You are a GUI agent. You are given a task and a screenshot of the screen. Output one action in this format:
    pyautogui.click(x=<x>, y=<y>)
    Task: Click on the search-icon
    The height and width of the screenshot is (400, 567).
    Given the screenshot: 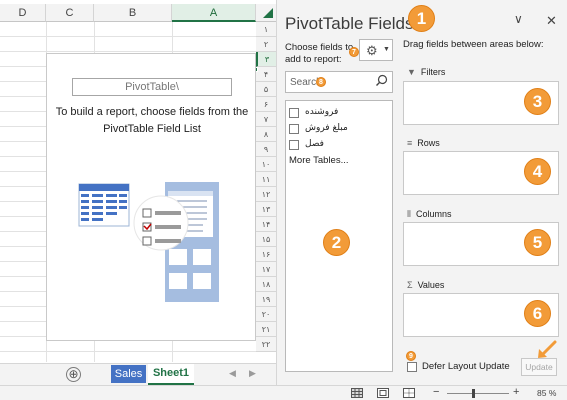 What is the action you would take?
    pyautogui.click(x=382, y=80)
    